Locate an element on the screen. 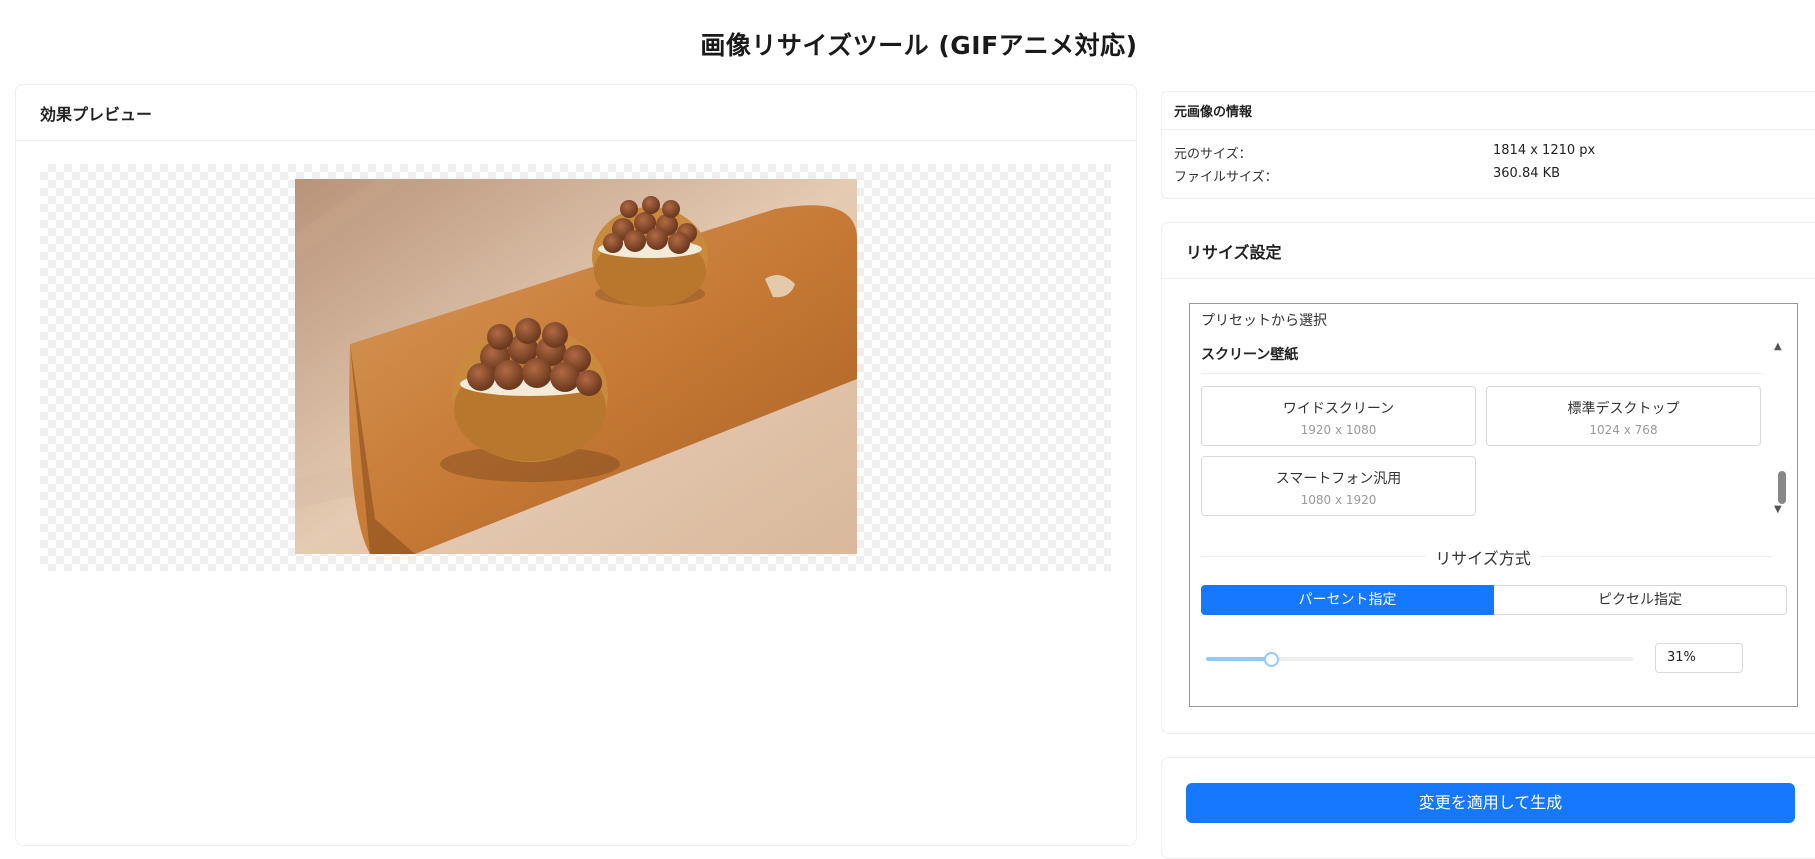 The image size is (1815, 859). preset-dimensions: 1920 x 1080 is located at coordinates (1338, 430).